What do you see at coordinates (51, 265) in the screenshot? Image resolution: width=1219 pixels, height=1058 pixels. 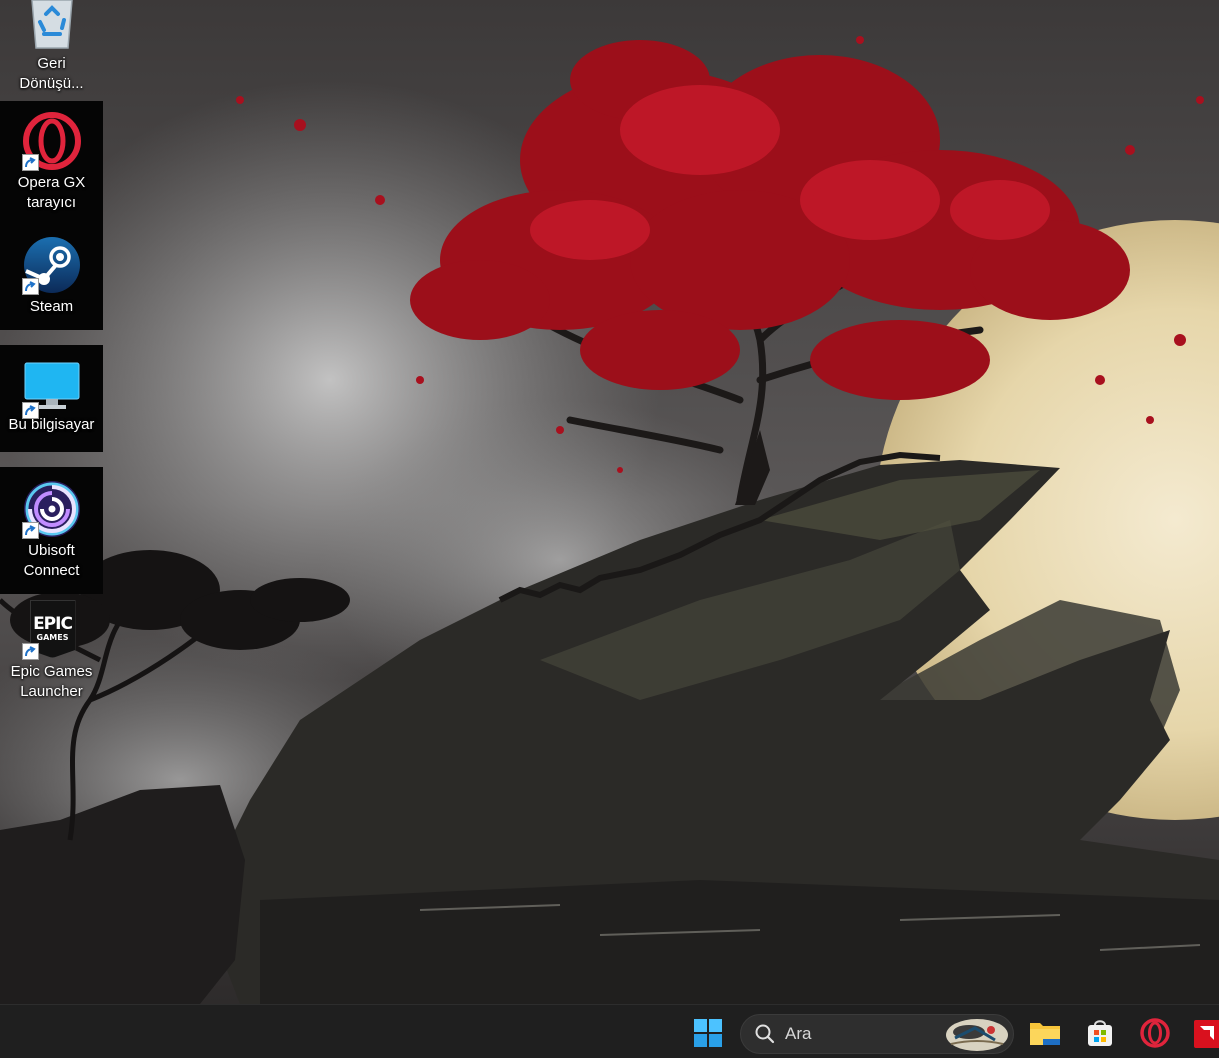 I see `steam-icon` at bounding box center [51, 265].